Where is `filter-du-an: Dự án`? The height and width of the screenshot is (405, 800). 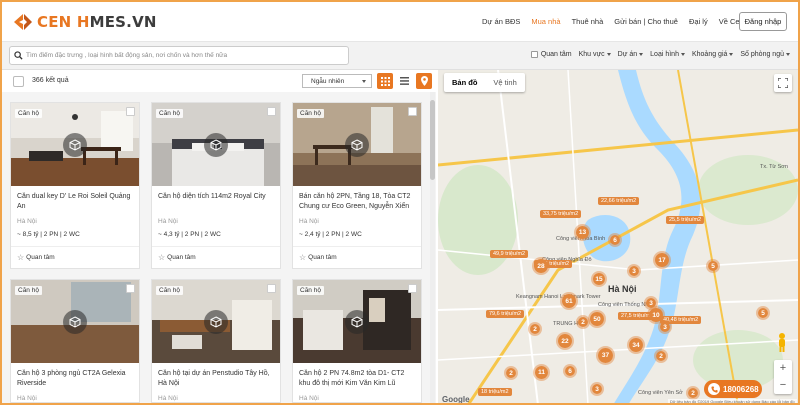 filter-du-an: Dự án is located at coordinates (631, 54).